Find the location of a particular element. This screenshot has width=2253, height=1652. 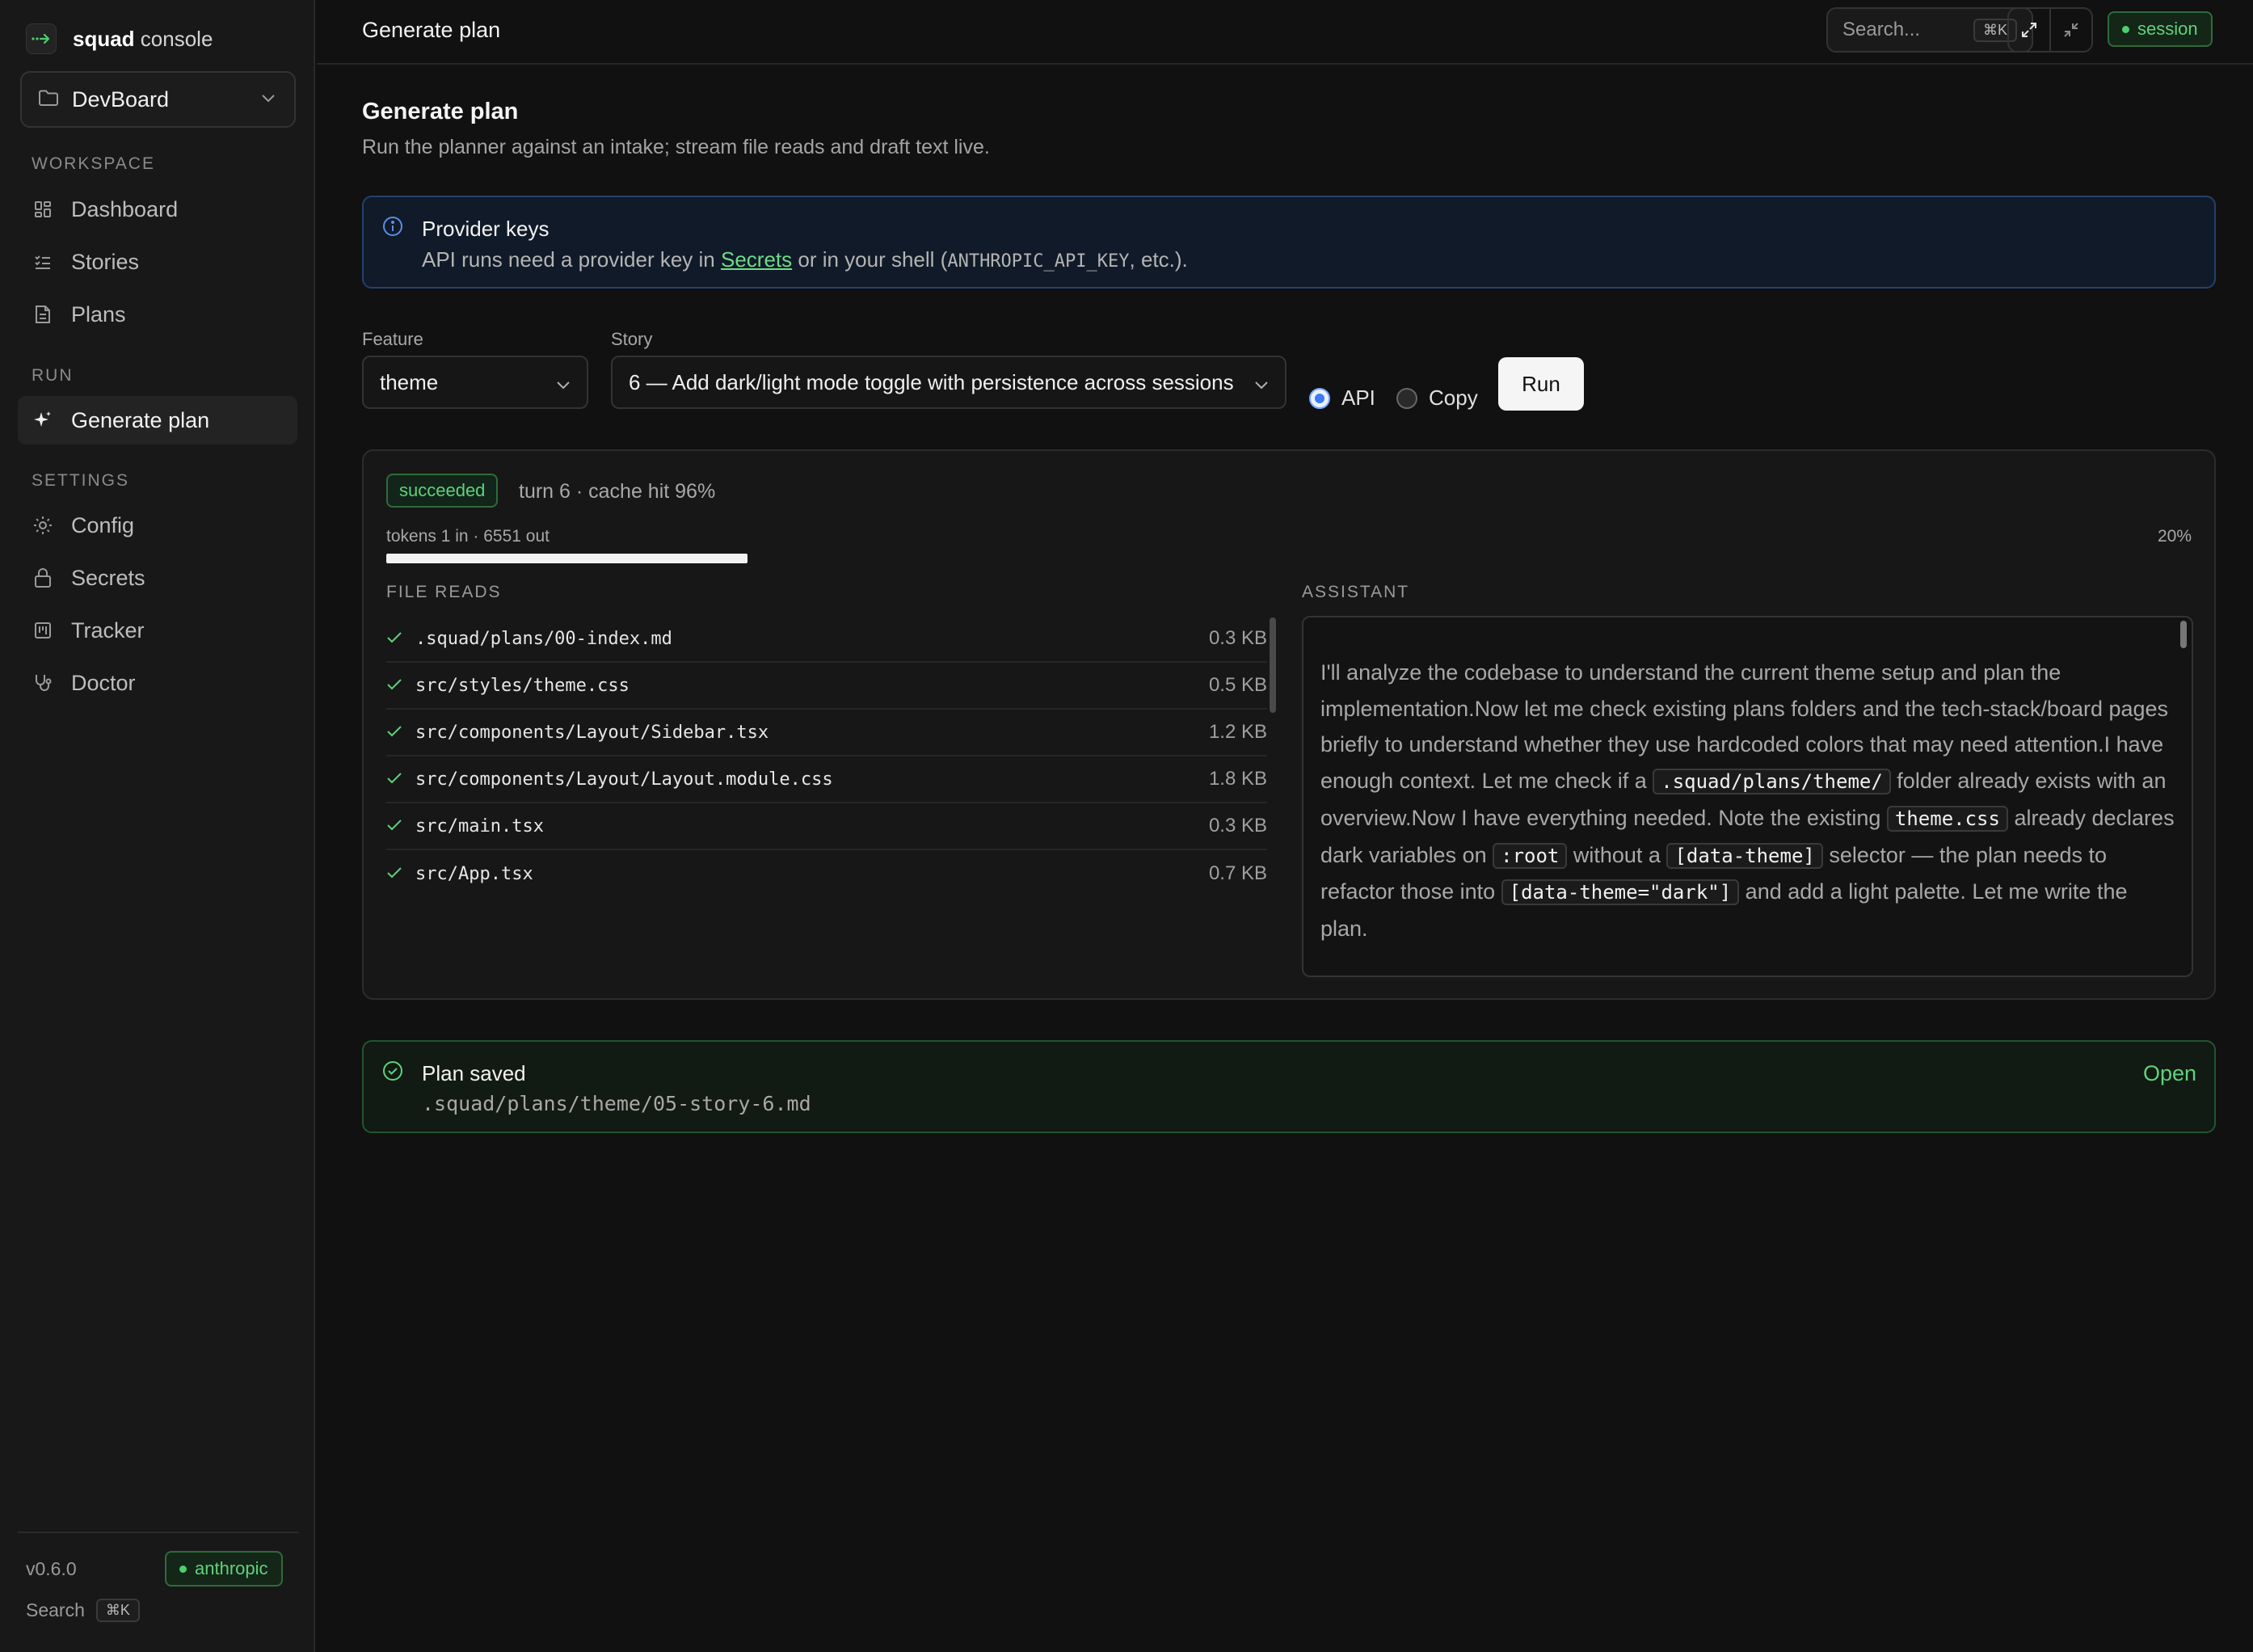

sidebar-search: Search ⌘K is located at coordinates (83, 1611).